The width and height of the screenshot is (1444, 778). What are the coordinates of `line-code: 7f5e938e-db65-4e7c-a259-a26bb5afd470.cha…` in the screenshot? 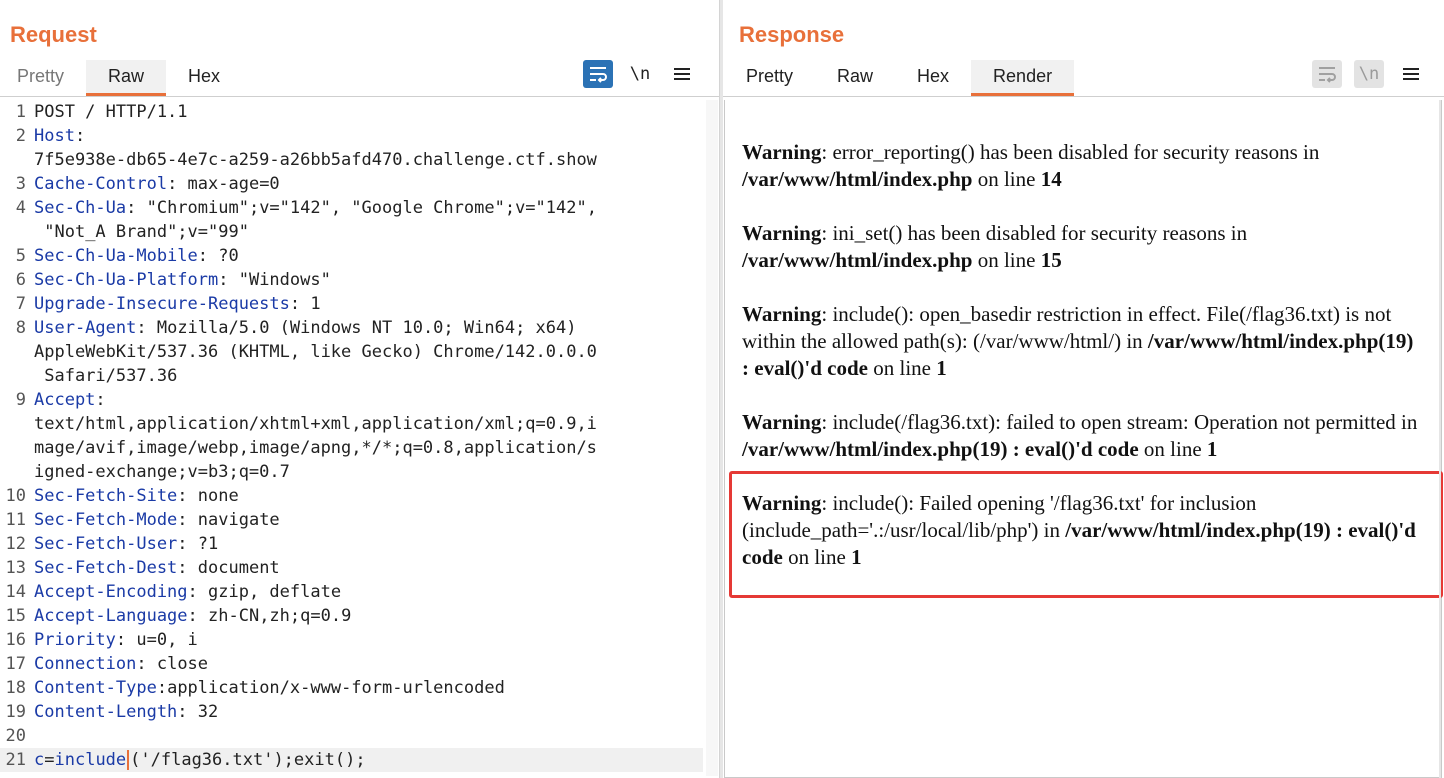 It's located at (362, 160).